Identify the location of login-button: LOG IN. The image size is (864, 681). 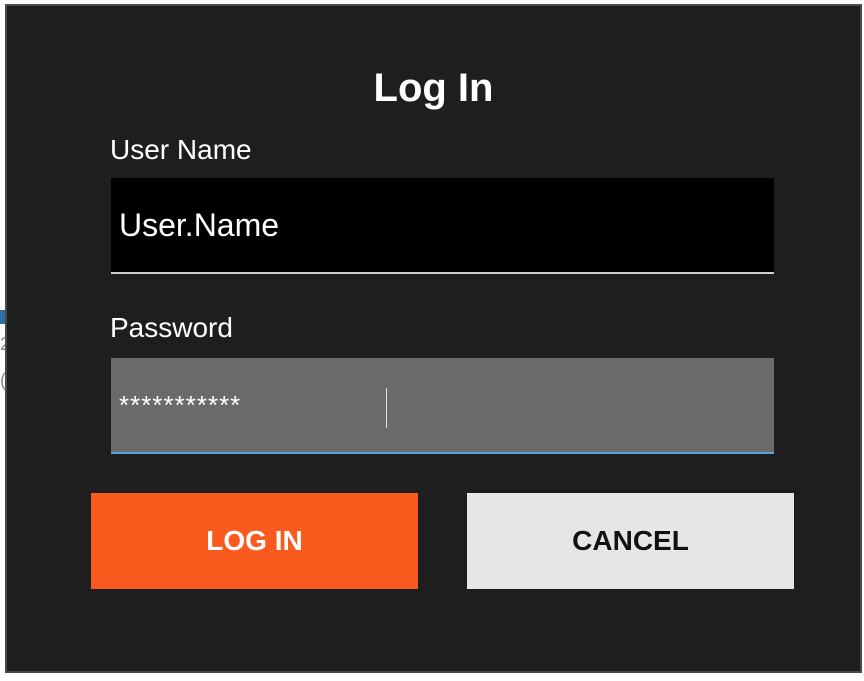
(254, 541).